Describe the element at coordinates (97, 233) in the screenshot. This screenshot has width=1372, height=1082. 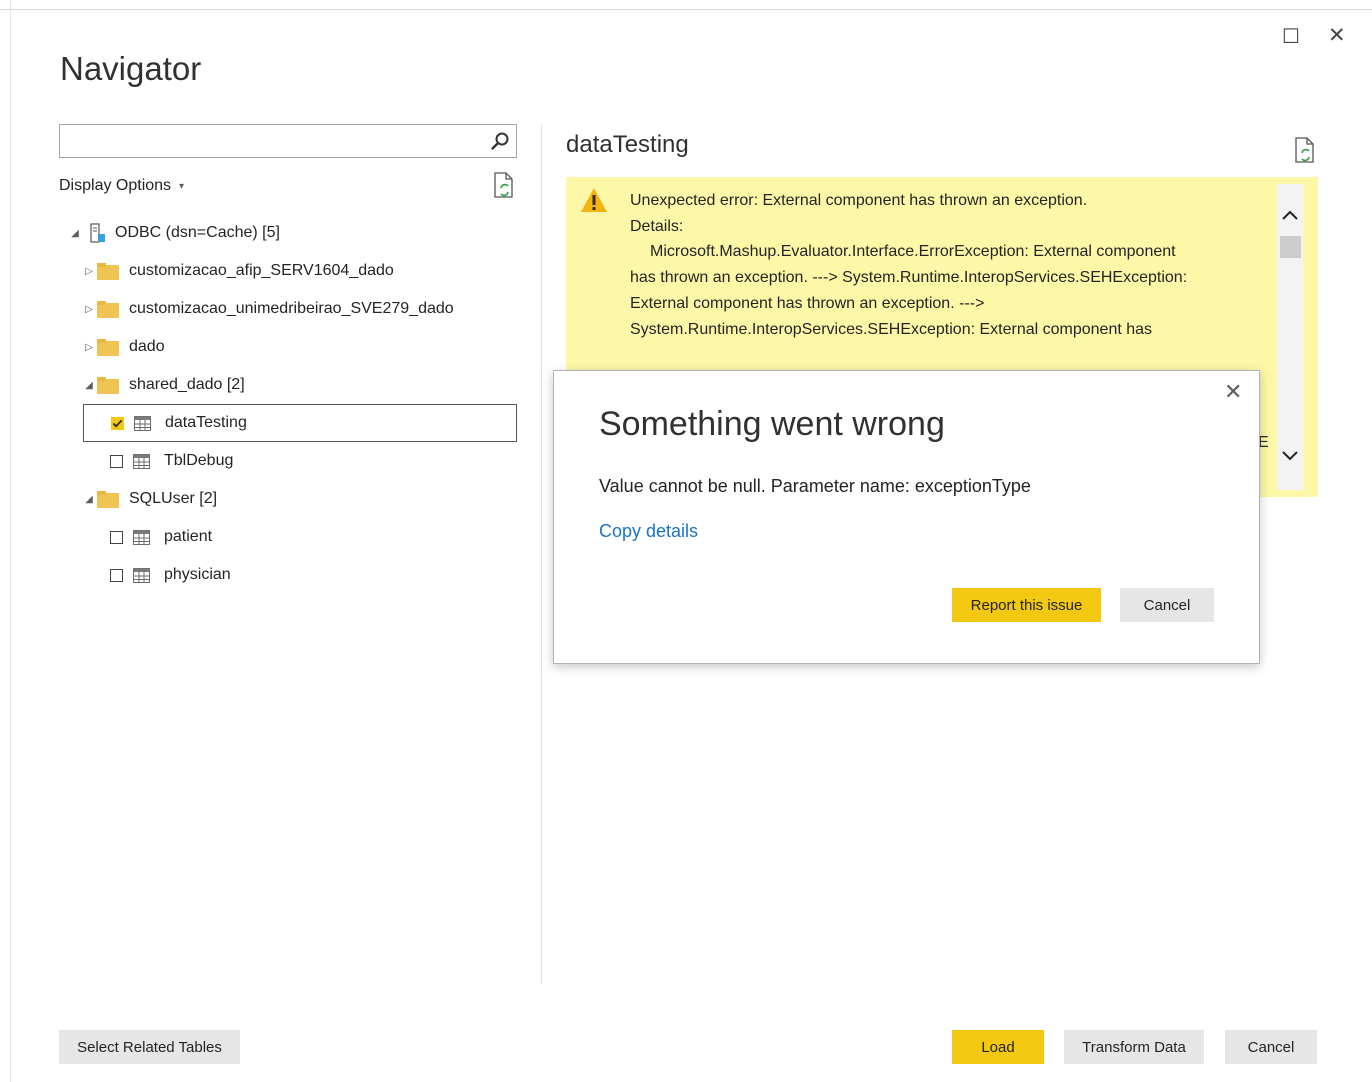
I see `database-source-icon` at that location.